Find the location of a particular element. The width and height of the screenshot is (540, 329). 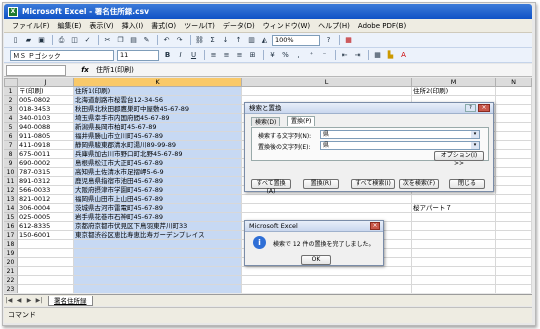

cell-k: 東京都渋谷区恵比寿恵比寿ガーデンプレイス is located at coordinates (158, 235).